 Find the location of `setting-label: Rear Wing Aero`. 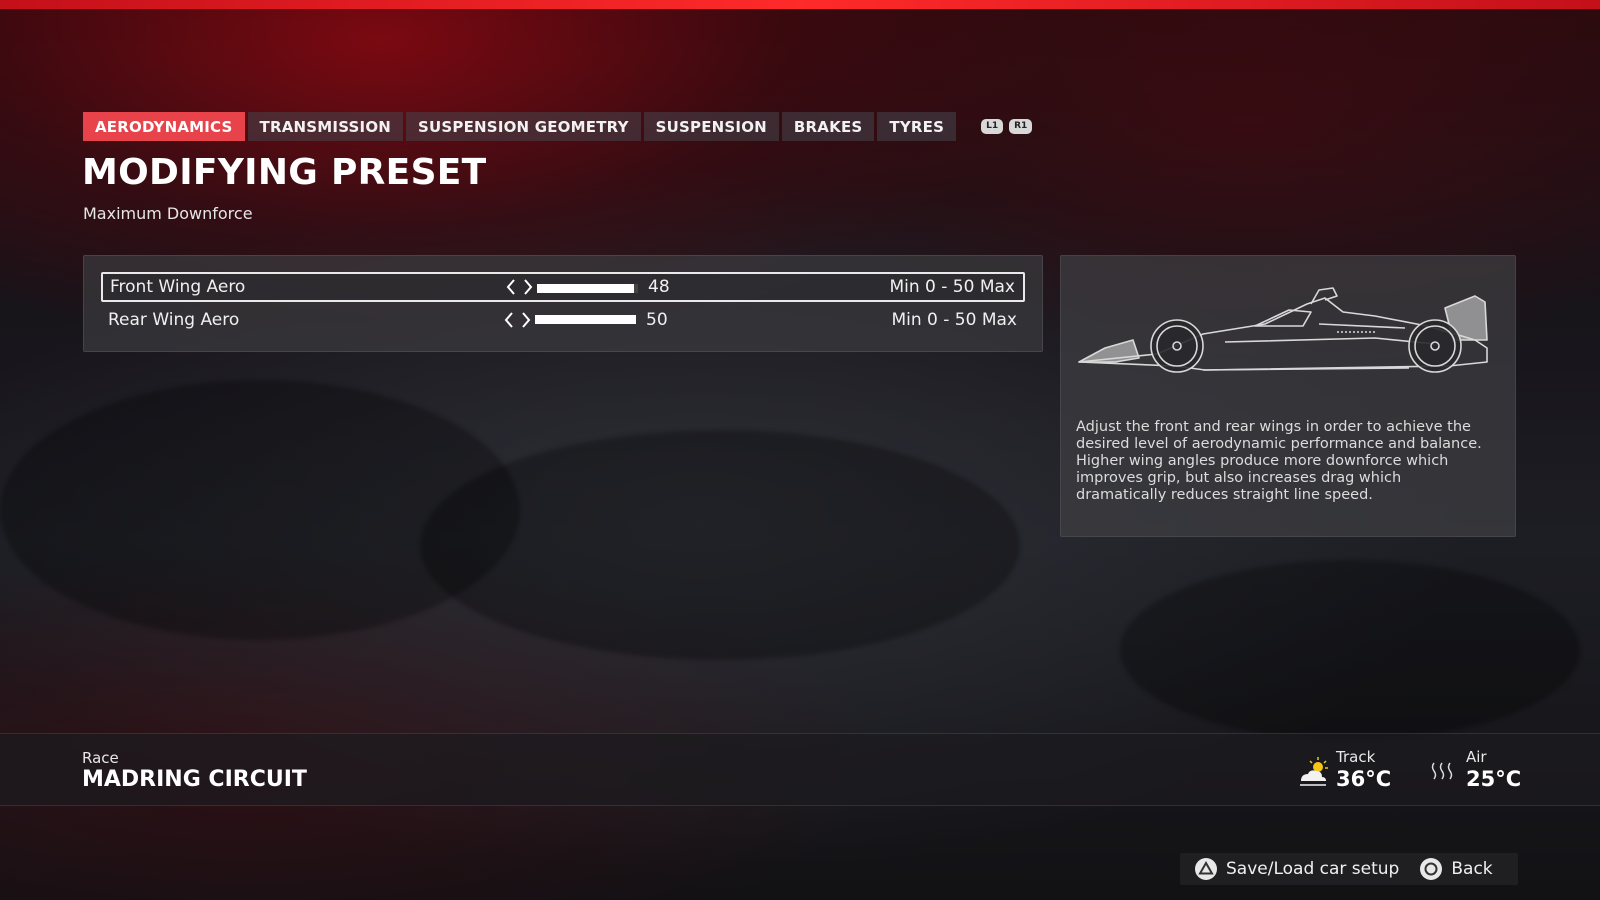

setting-label: Rear Wing Aero is located at coordinates (174, 320).